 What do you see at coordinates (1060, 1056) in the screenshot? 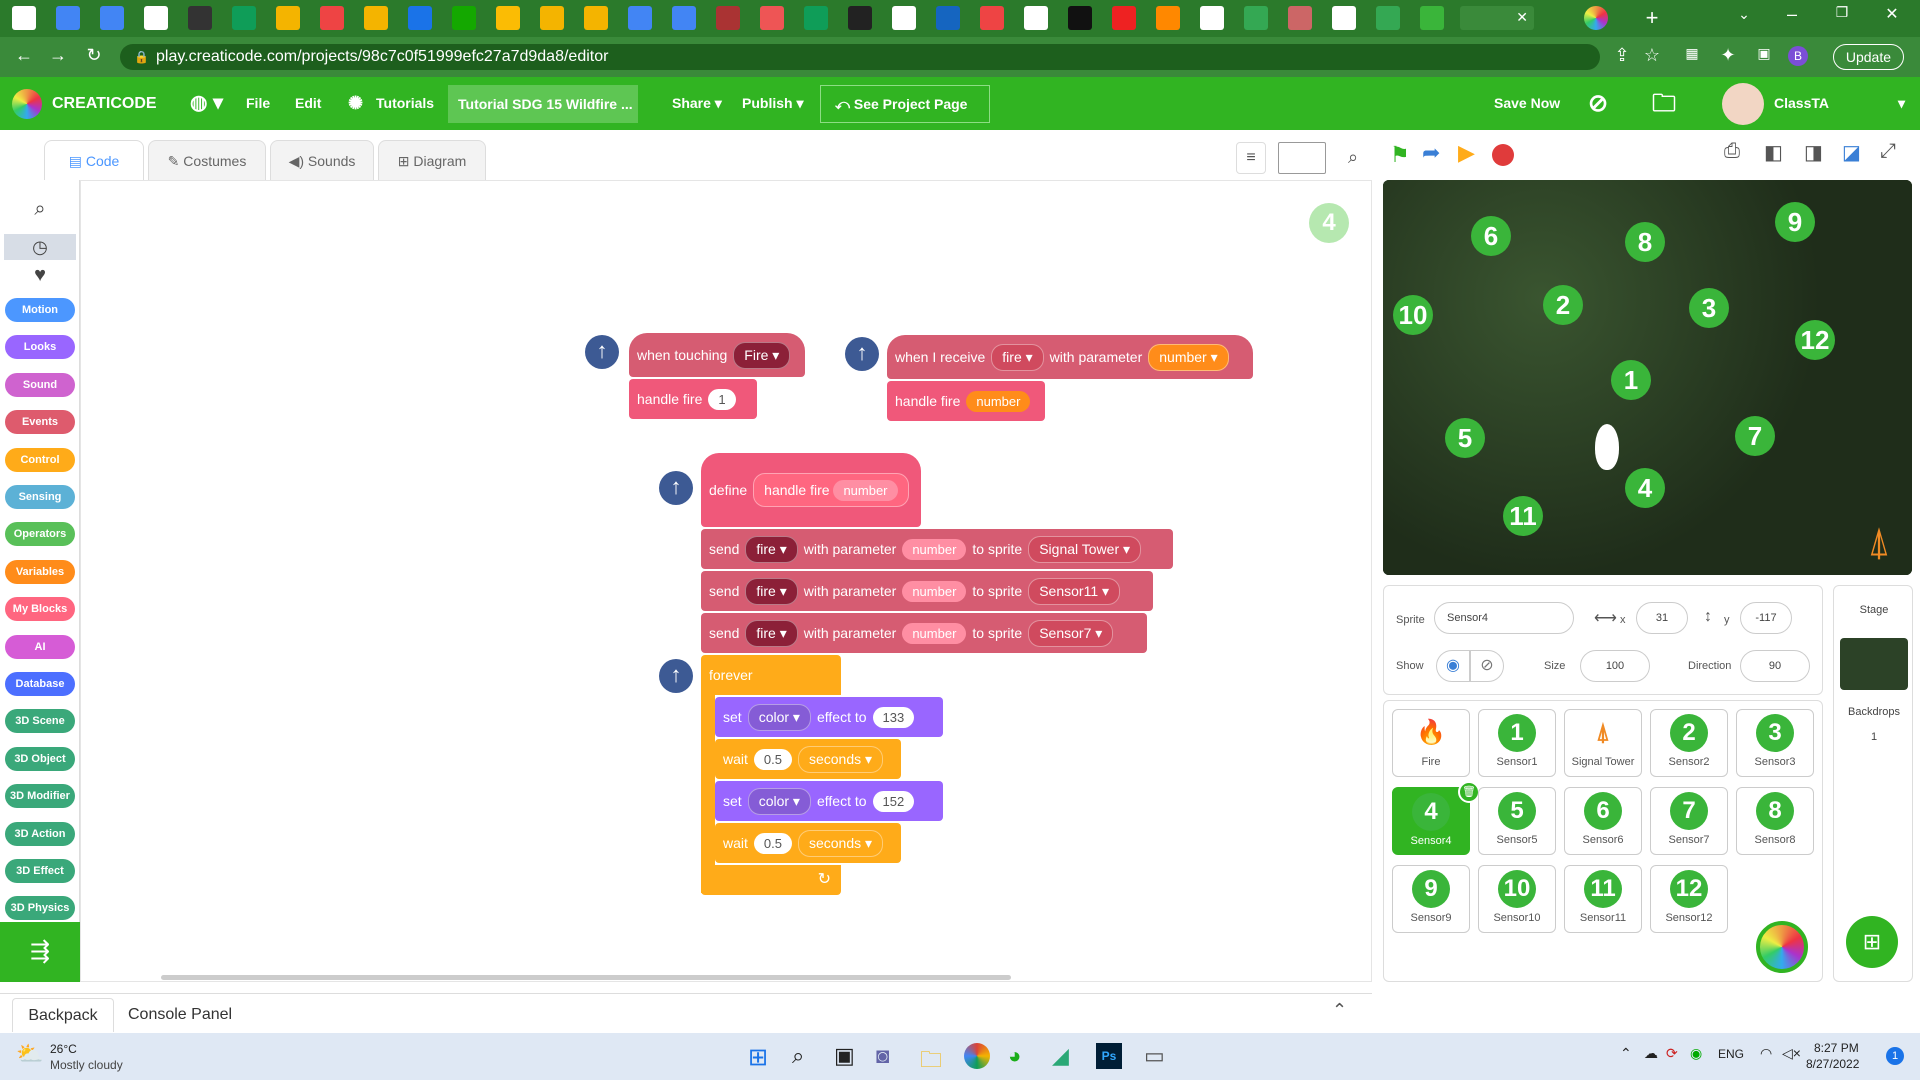
I see `app-icon: ◢` at bounding box center [1060, 1056].